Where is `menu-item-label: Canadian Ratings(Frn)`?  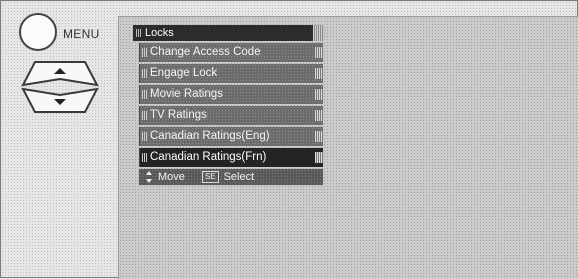 menu-item-label: Canadian Ratings(Frn) is located at coordinates (208, 157).